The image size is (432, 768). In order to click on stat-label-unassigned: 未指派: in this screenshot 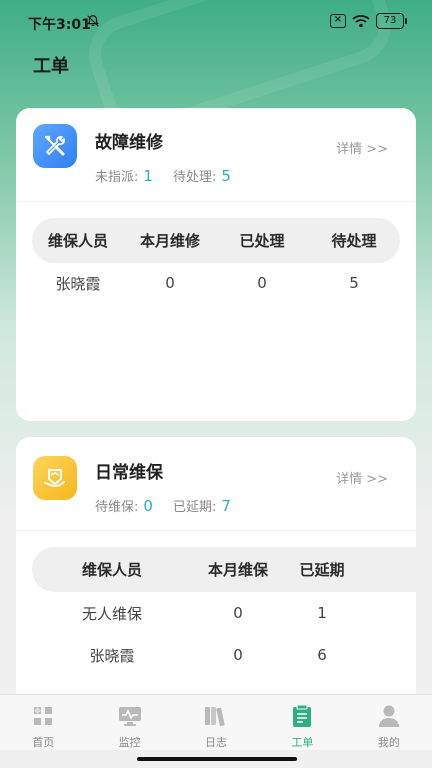, I will do `click(117, 177)`.